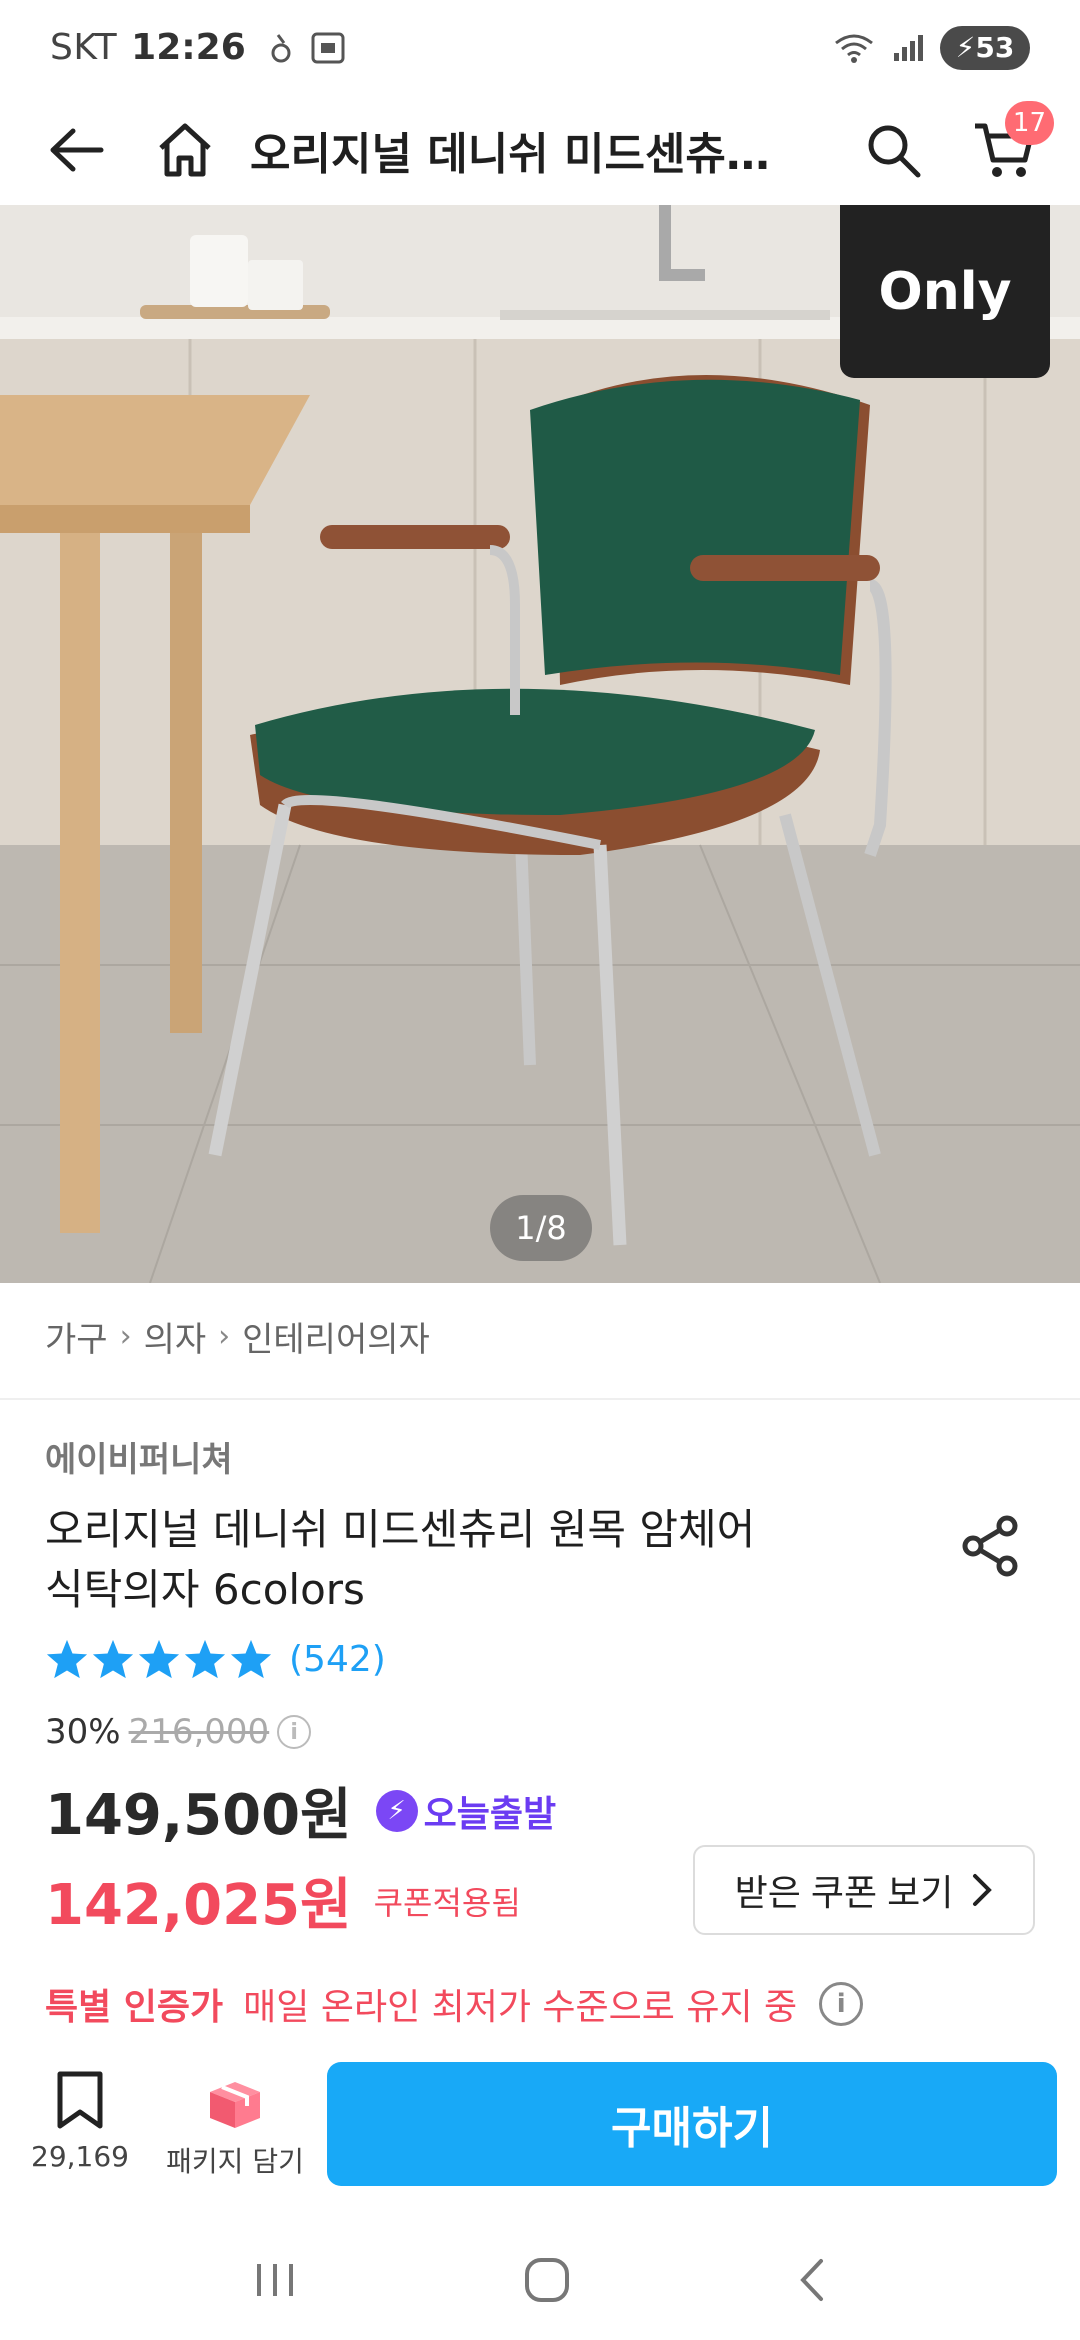 The width and height of the screenshot is (1080, 2340). I want to click on home-nav-icon, so click(547, 2280).